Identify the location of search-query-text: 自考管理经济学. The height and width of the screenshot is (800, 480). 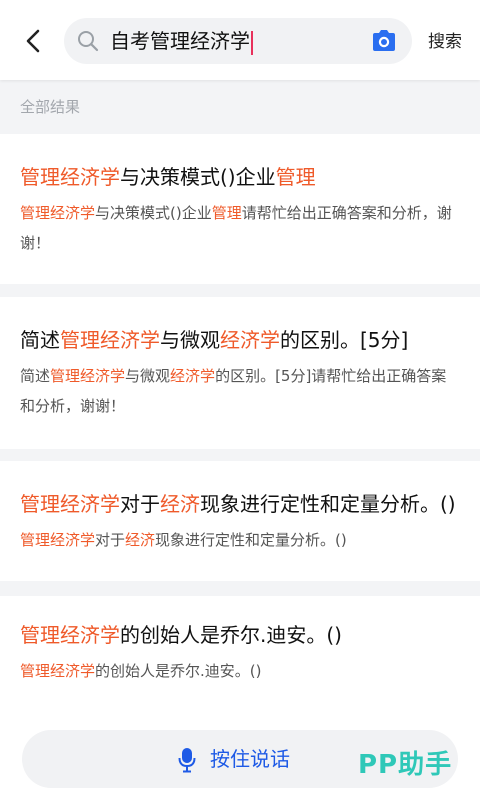
(181, 41).